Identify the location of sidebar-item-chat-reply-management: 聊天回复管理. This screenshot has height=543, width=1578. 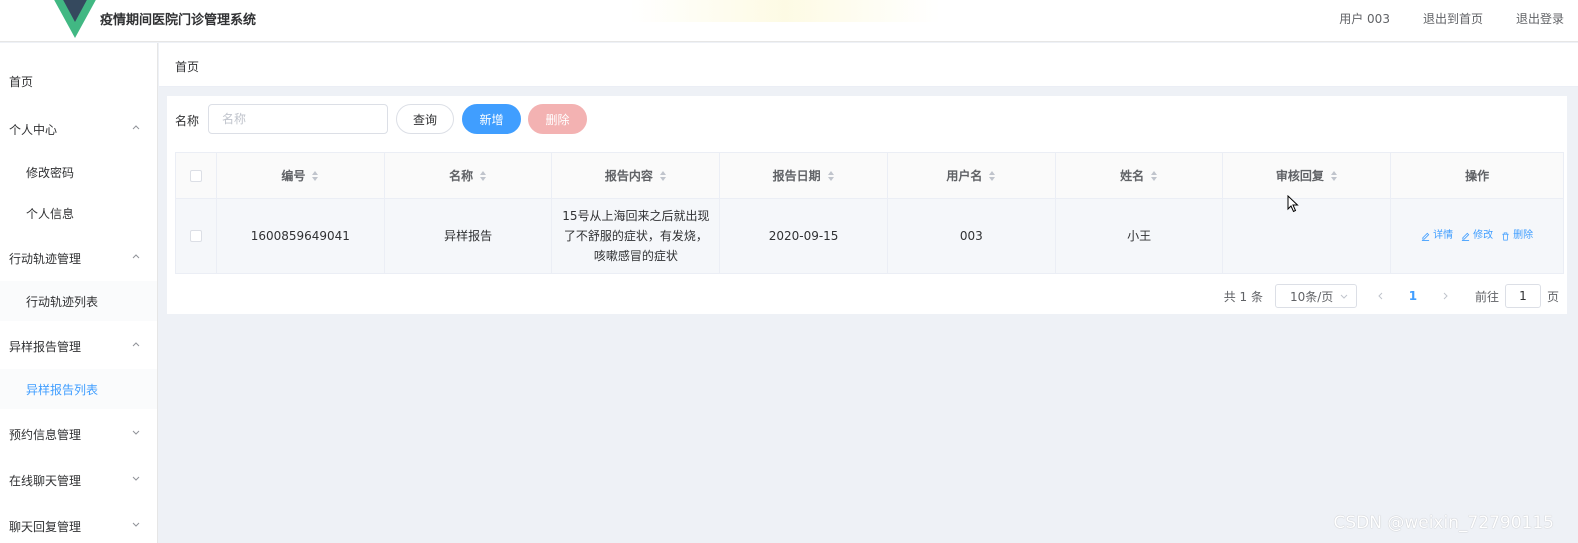
(78, 524).